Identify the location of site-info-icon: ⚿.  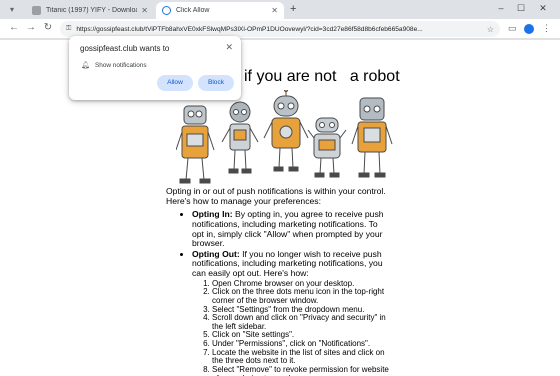
(68, 29).